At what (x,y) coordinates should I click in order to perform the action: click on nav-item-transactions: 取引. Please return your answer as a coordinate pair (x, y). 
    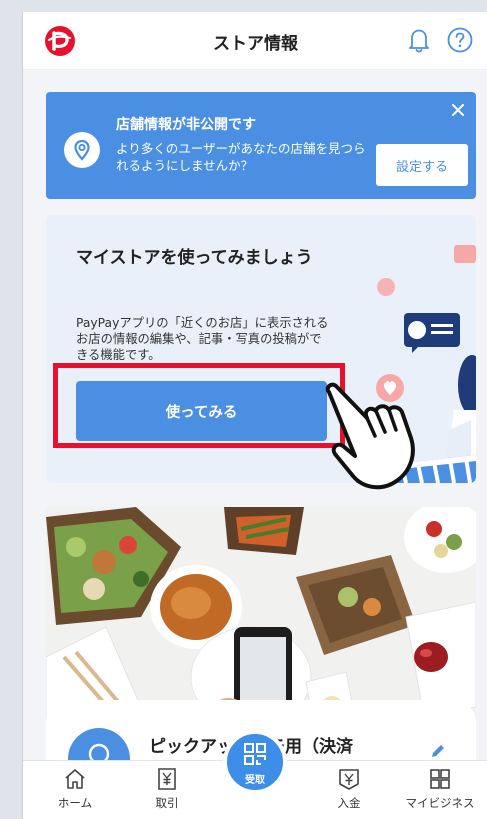
    Looking at the image, I should click on (167, 789).